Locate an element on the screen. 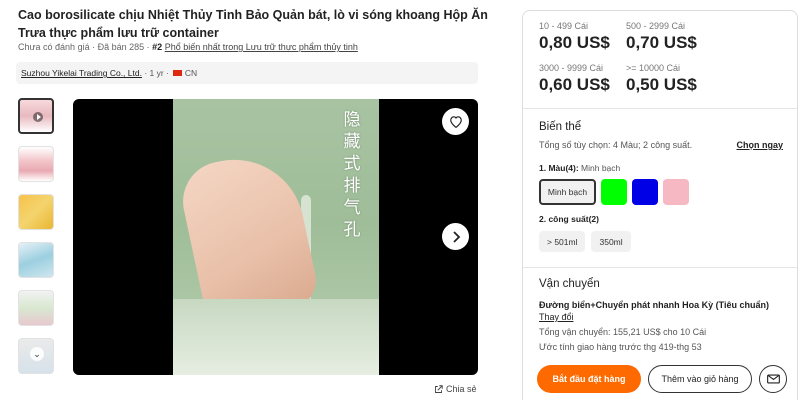 This screenshot has height=400, width=800. variants-title: Biến thể is located at coordinates (560, 127).